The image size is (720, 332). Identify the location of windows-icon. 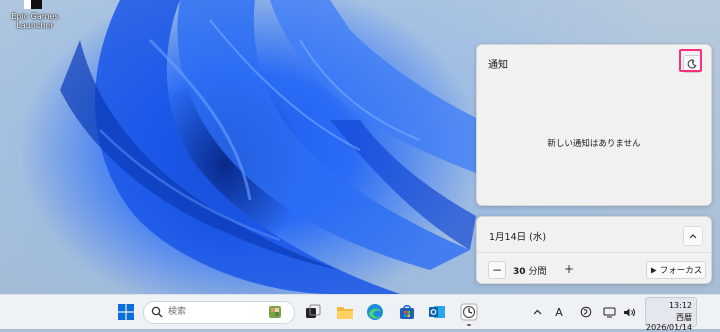
(126, 312).